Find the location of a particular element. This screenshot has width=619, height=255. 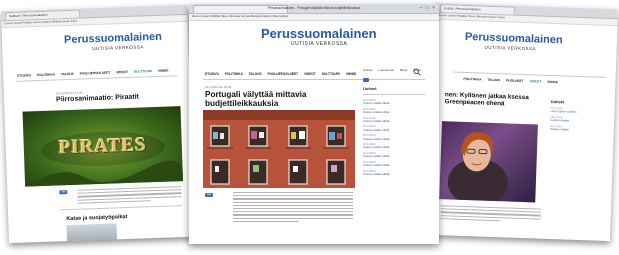

browser-tab: Kulttuuri | Perussuomalainen is located at coordinates (43, 15).